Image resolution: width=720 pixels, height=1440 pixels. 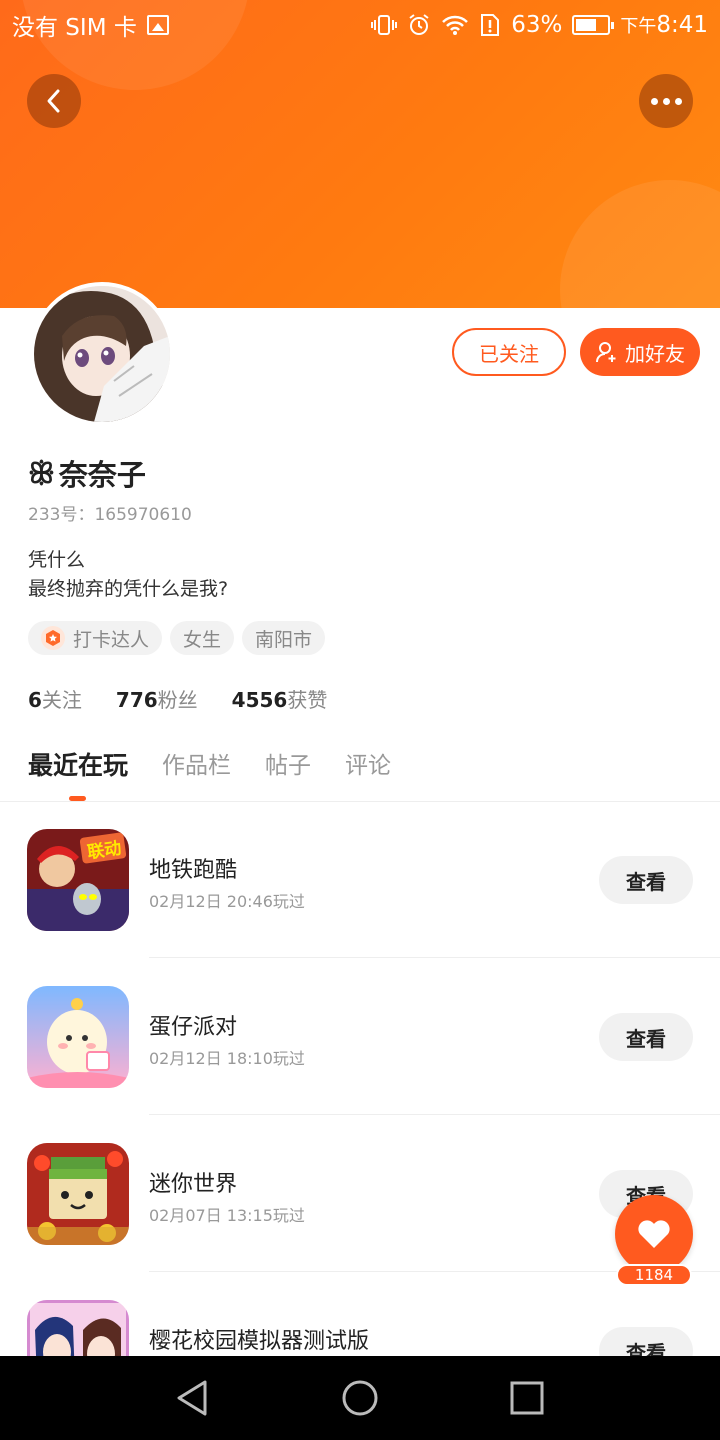 I want to click on tab-recent-played: 最近在玩, so click(x=78, y=764).